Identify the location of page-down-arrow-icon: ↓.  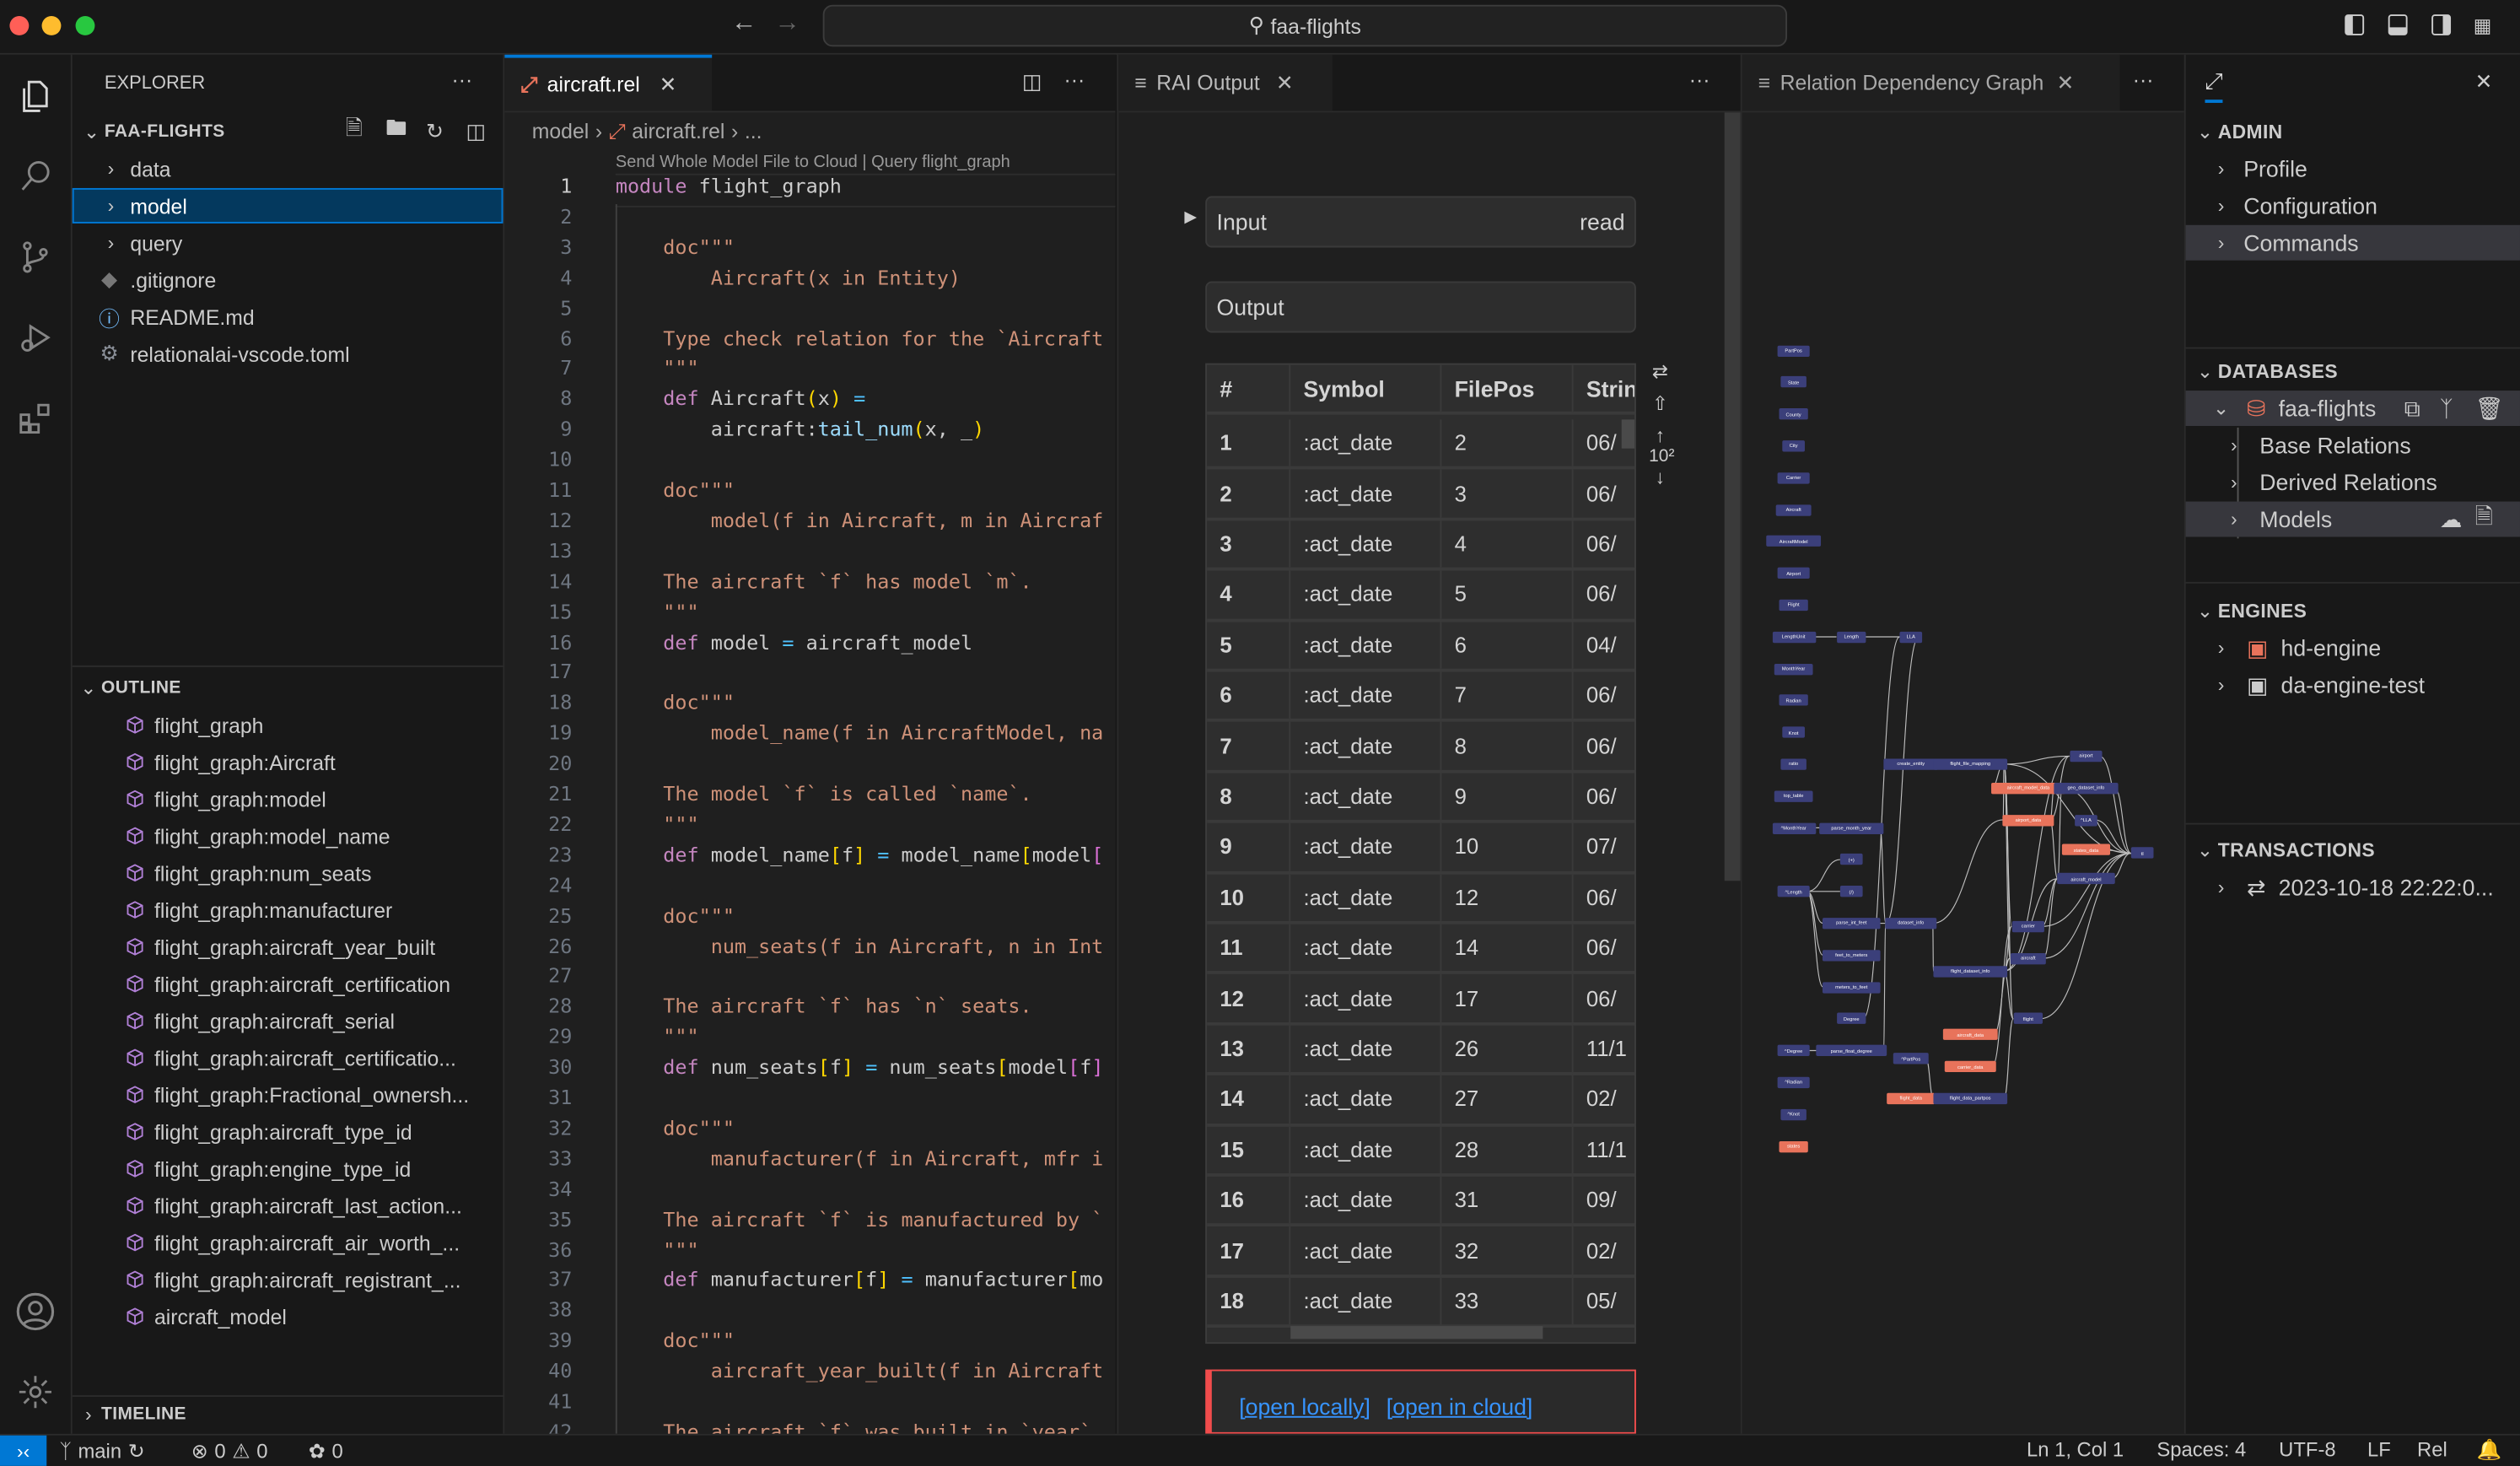
(1660, 478).